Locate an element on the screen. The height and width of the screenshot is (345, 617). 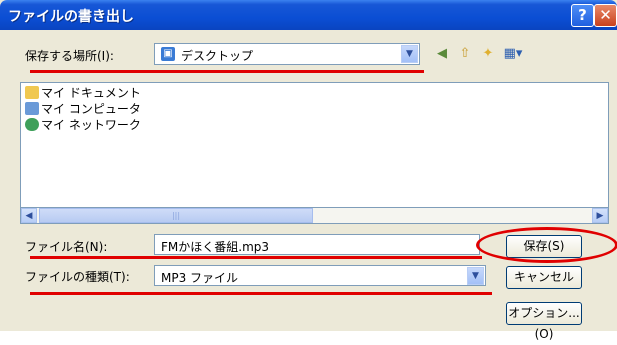
filetype-select: MP3 ファイル ▼ is located at coordinates (320, 275).